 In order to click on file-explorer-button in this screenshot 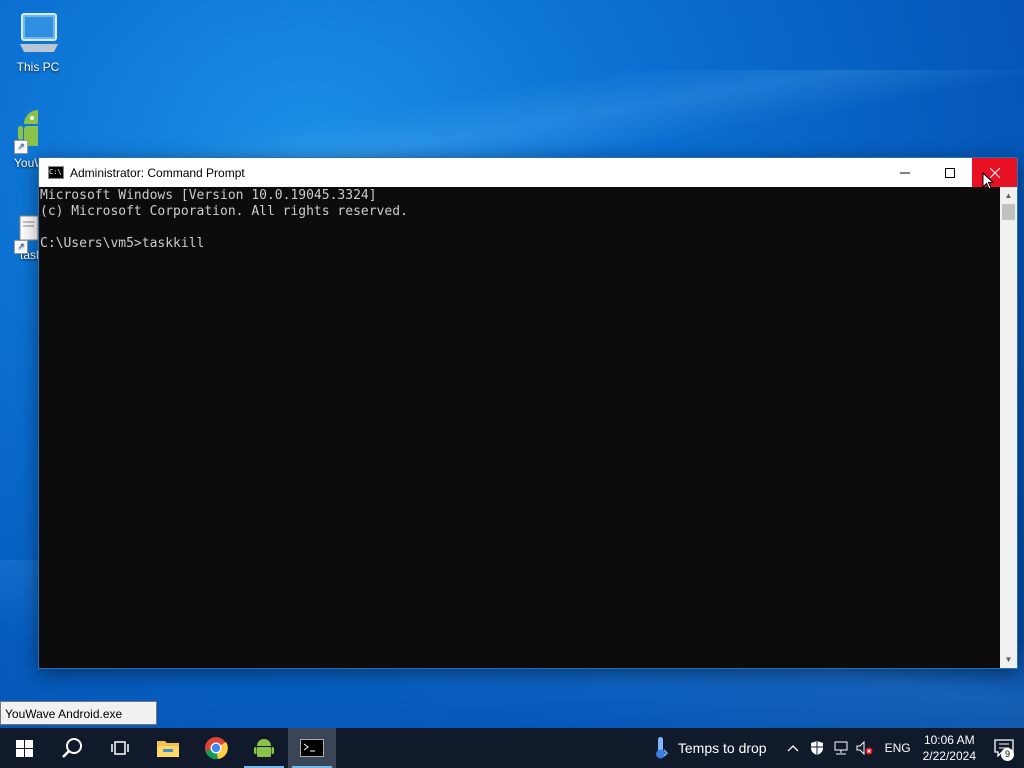, I will do `click(168, 748)`.